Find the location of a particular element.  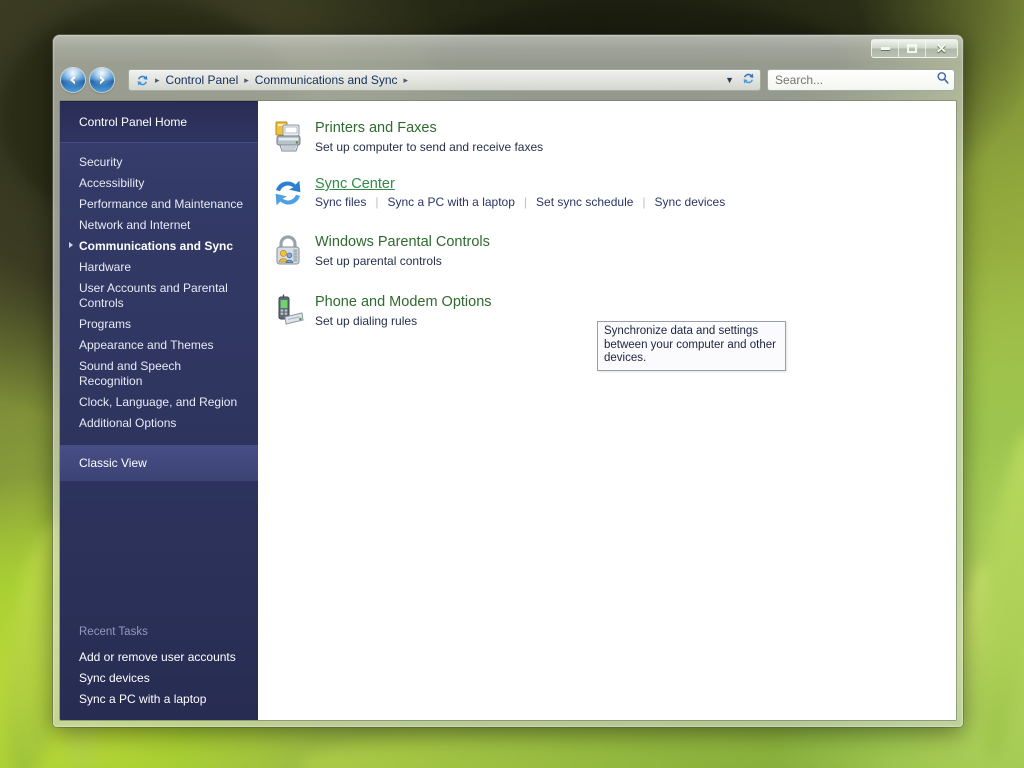

sidebar-item-label: Clock, Language, and Region is located at coordinates (158, 402).